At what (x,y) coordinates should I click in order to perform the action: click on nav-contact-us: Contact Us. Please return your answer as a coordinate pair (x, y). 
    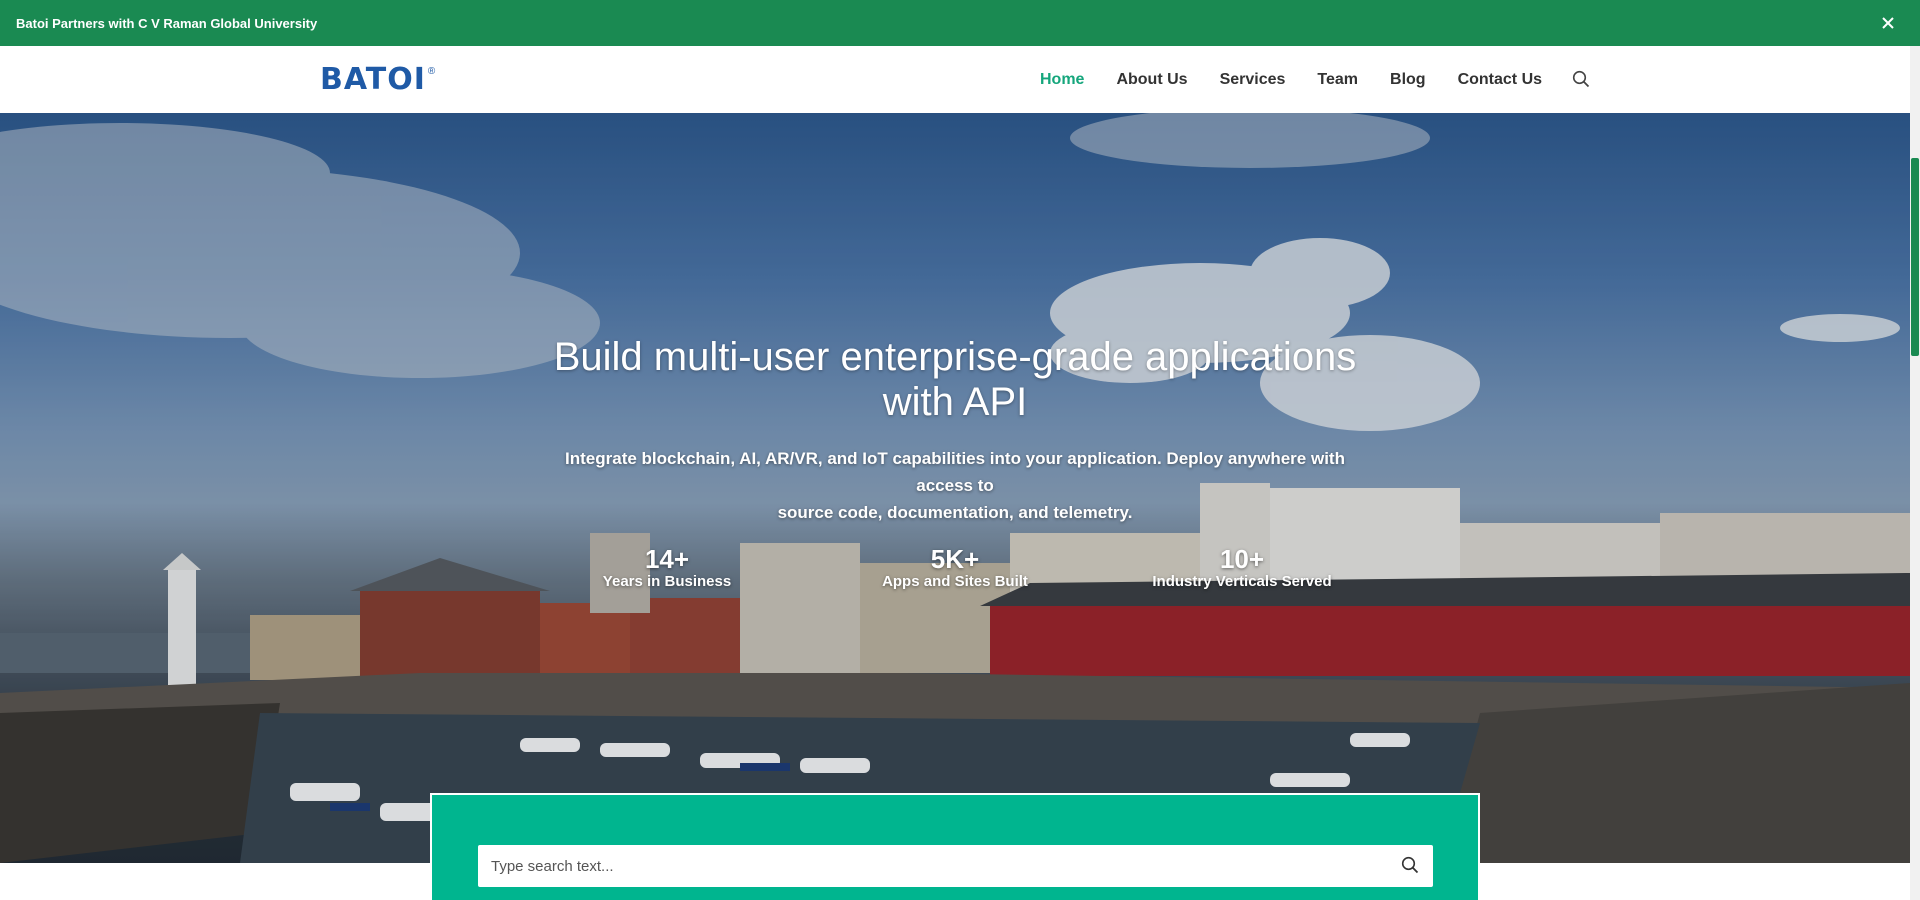
    Looking at the image, I should click on (1500, 80).